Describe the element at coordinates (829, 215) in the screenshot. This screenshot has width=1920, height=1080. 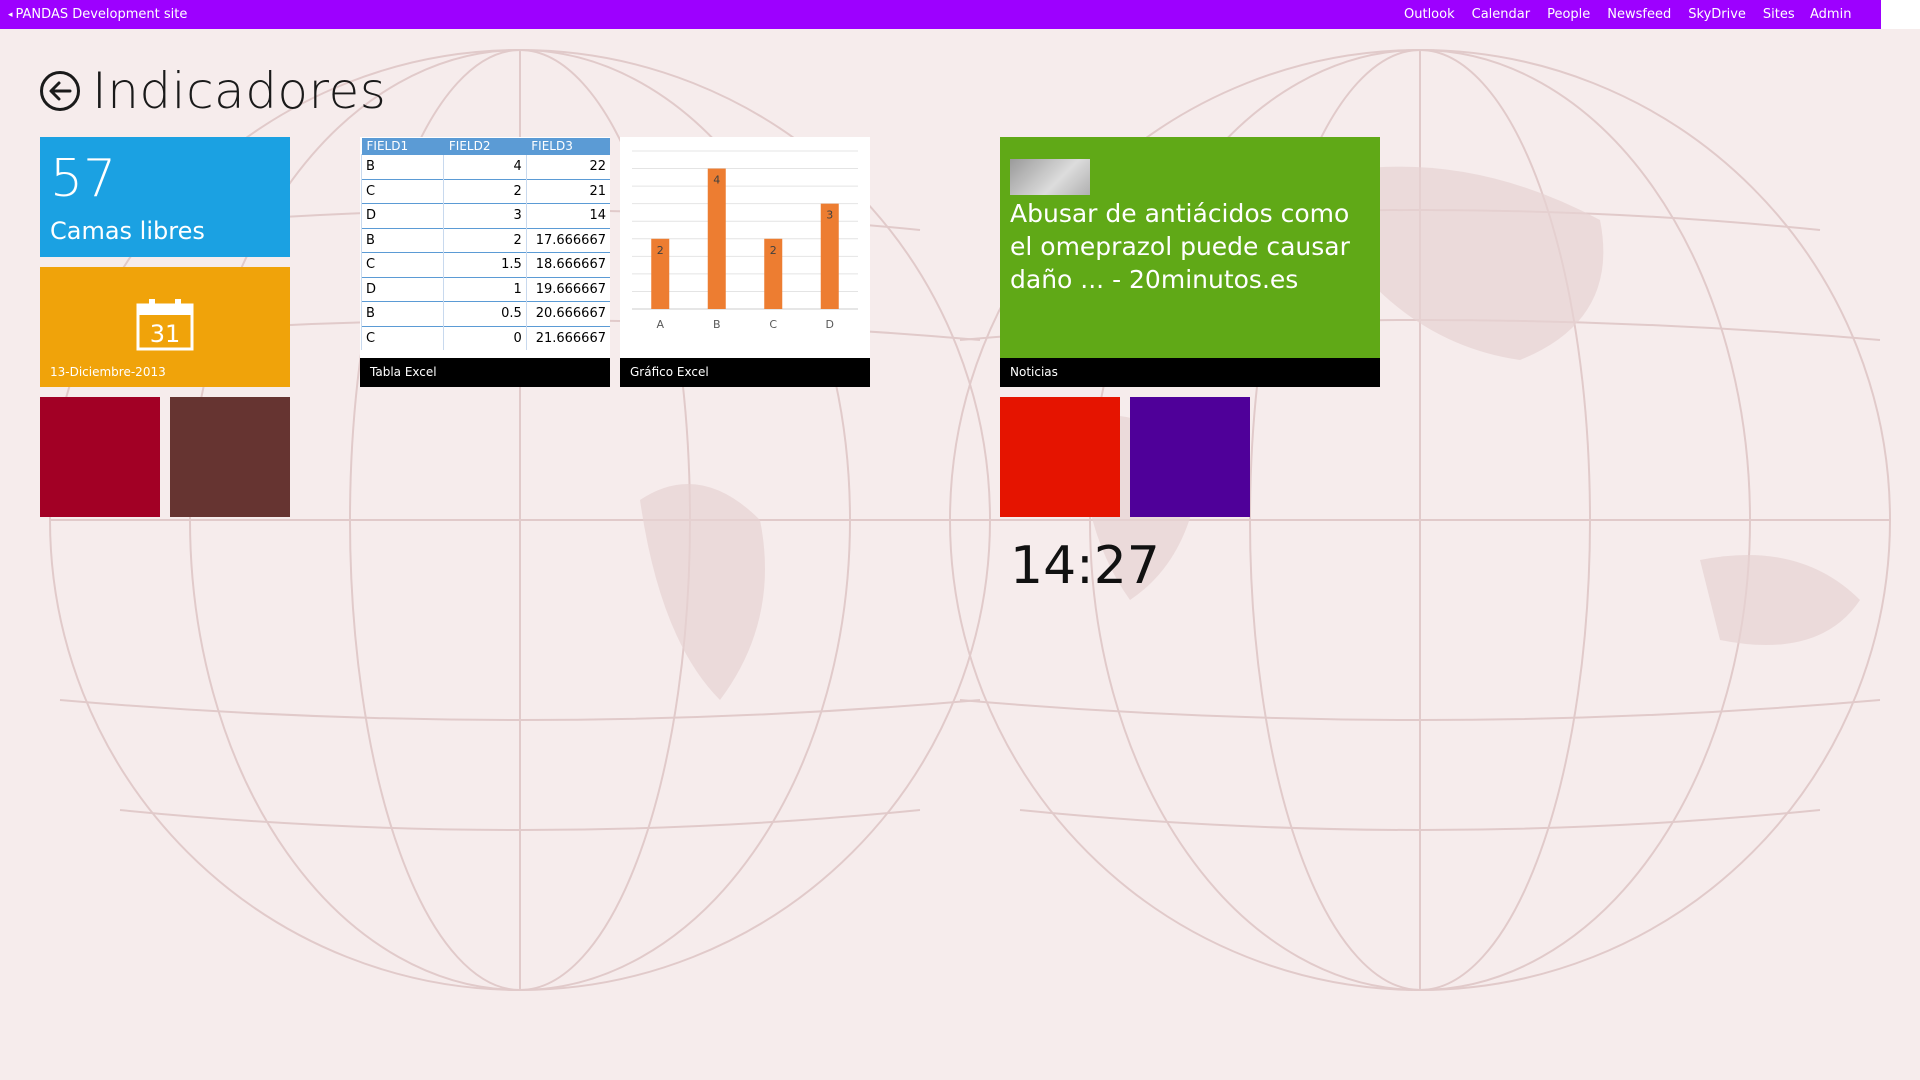
I see `chart-data-label: 3` at that location.